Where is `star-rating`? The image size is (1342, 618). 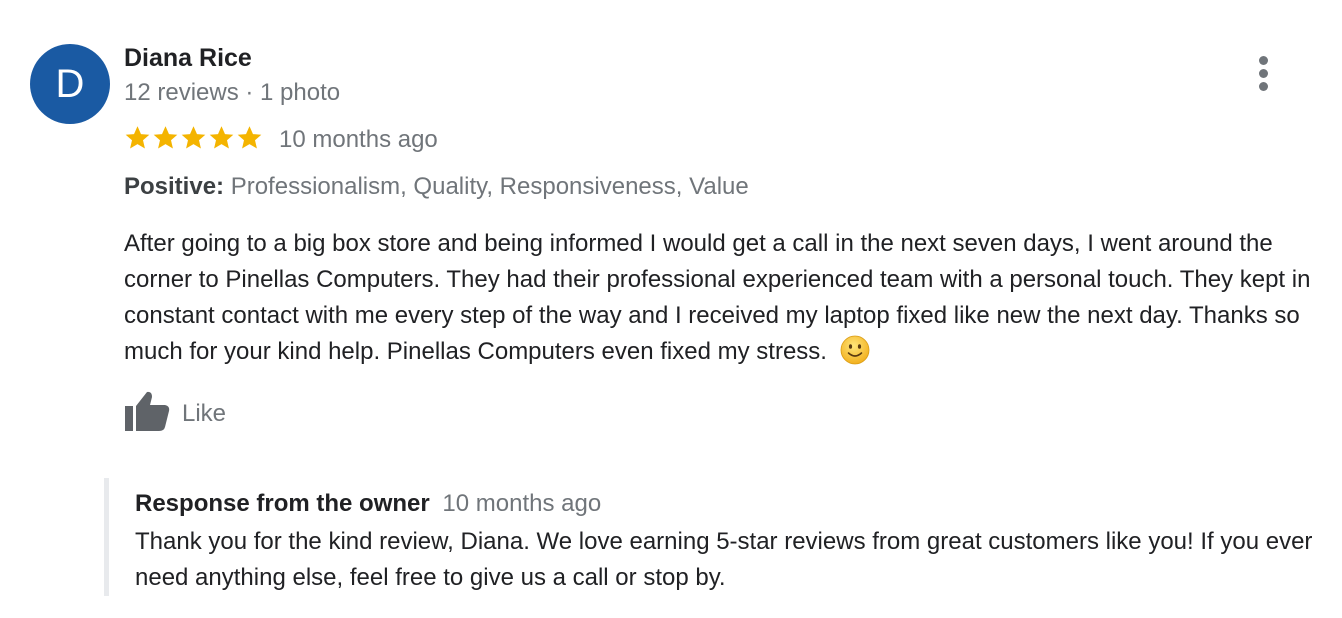
star-rating is located at coordinates (193, 138).